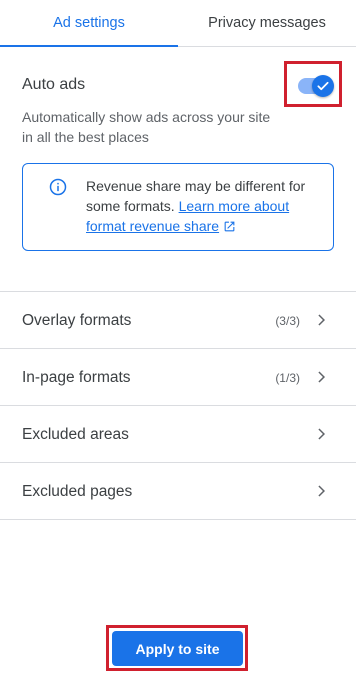 The width and height of the screenshot is (356, 674). I want to click on row-count: (3/3), so click(287, 320).